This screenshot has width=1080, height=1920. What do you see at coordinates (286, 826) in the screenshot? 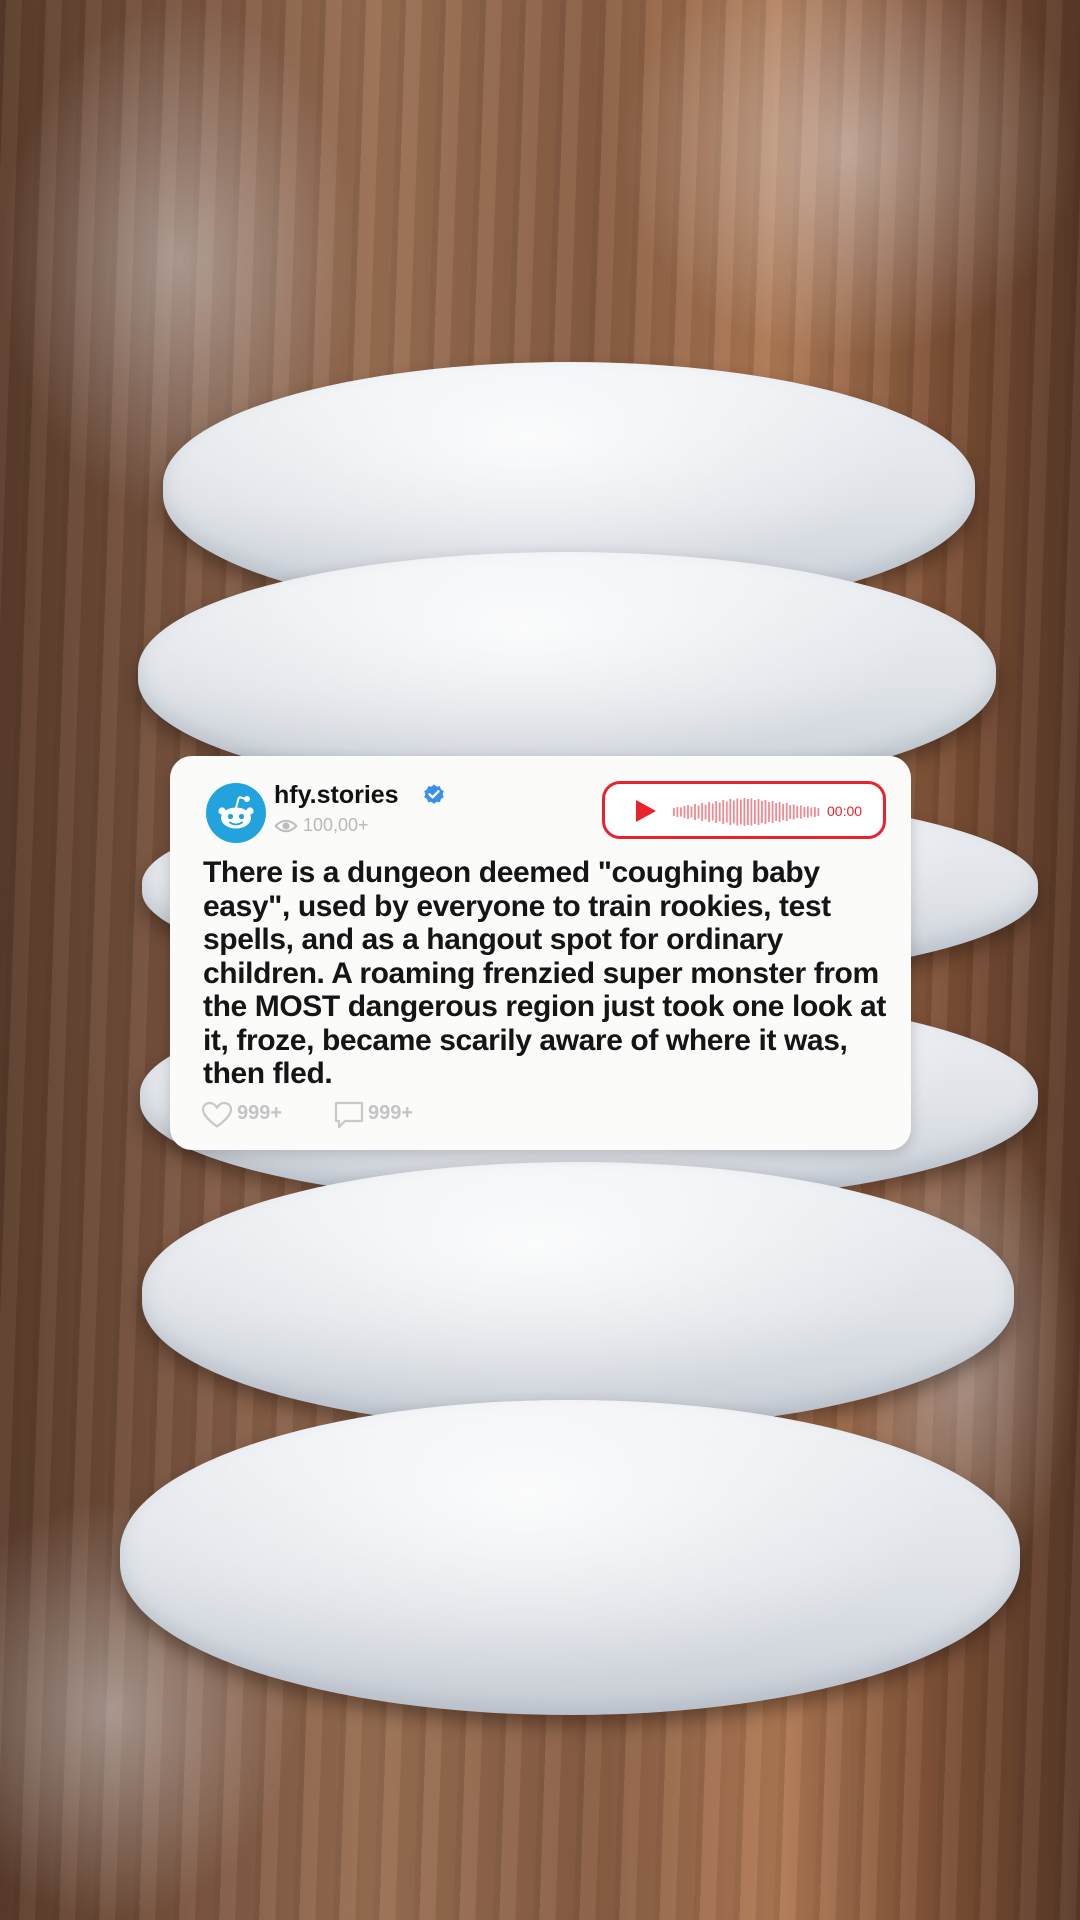
I see `eye-icon` at bounding box center [286, 826].